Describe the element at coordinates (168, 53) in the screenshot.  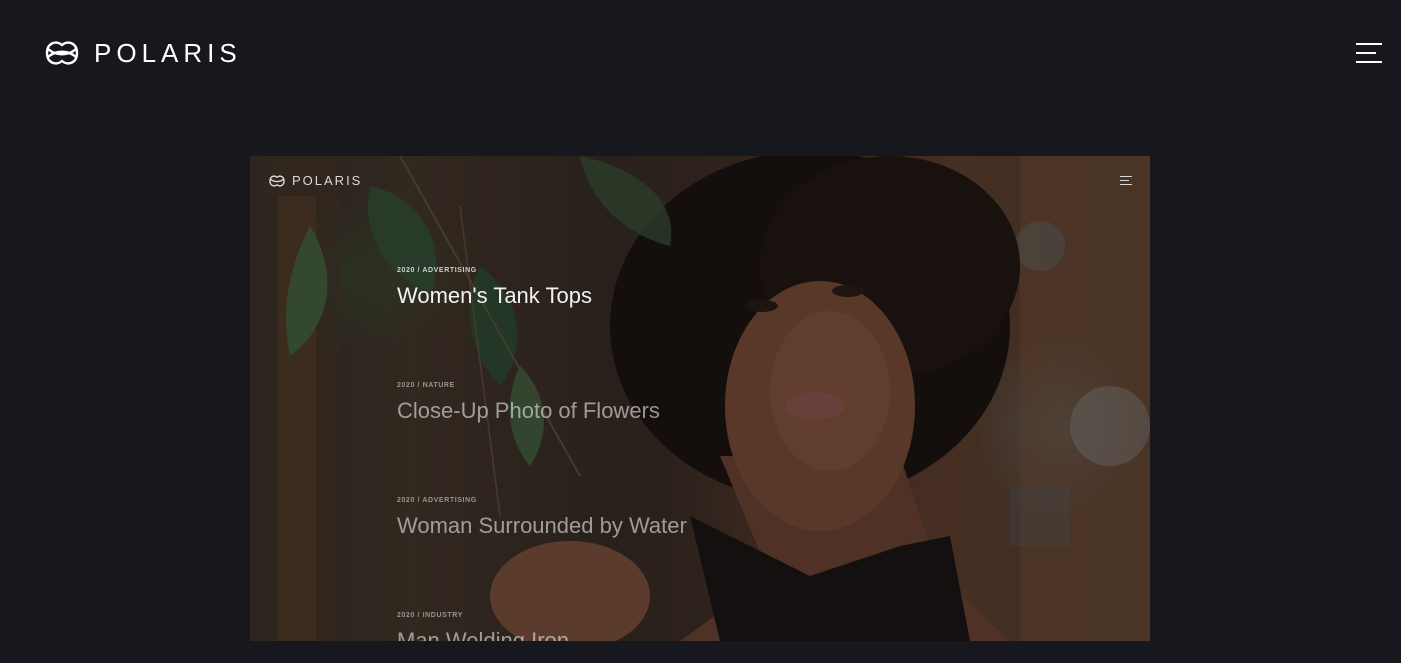
I see `brand-name: POLARIS` at that location.